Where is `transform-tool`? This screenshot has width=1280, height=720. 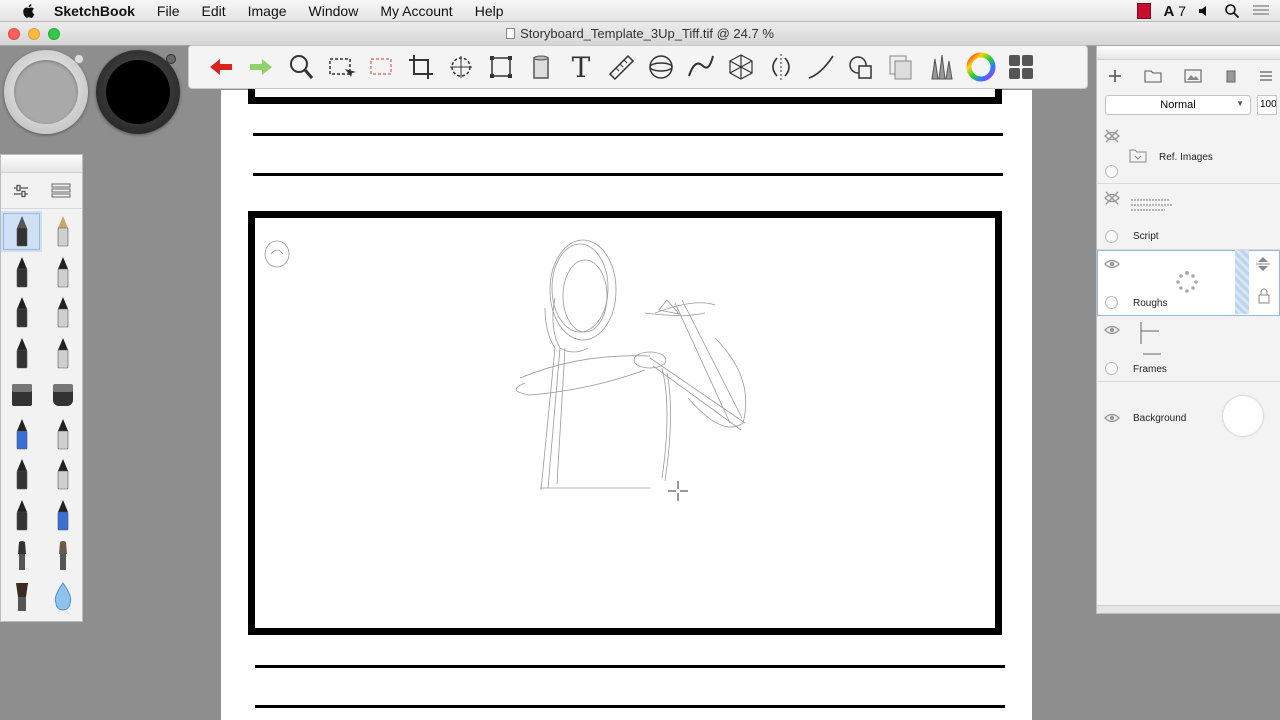
transform-tool is located at coordinates (461, 67).